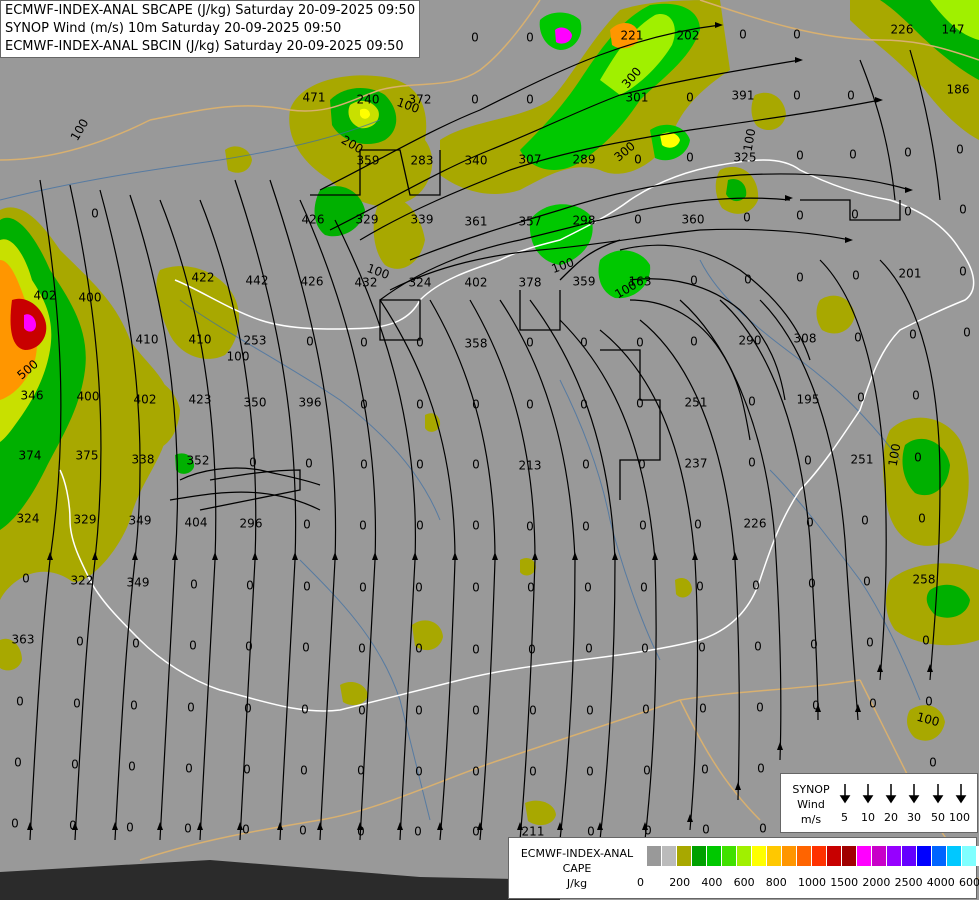 The height and width of the screenshot is (900, 979). Describe the element at coordinates (844, 817) in the screenshot. I see `synop-speed-5: 5` at that location.